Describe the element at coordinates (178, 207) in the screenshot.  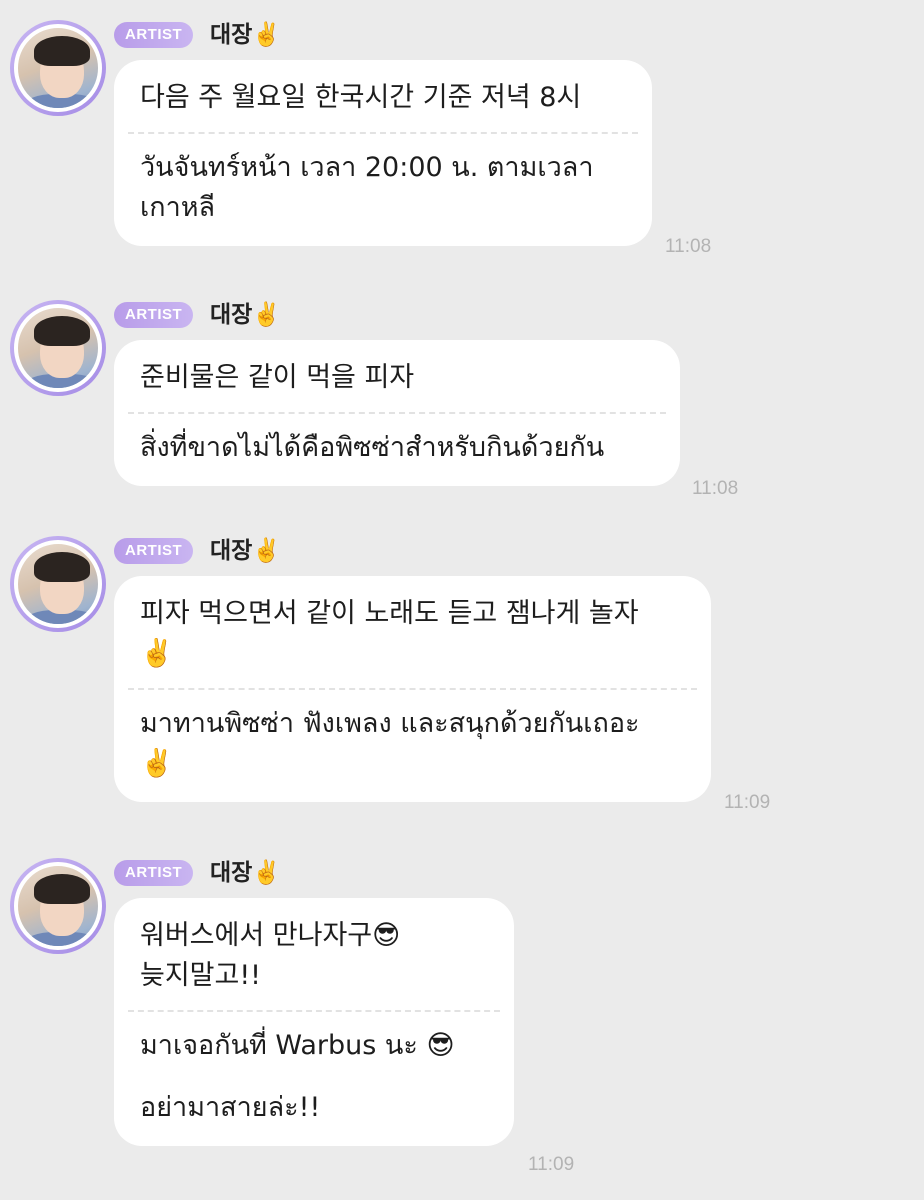
I see `thai-text-line: เกาหลี` at that location.